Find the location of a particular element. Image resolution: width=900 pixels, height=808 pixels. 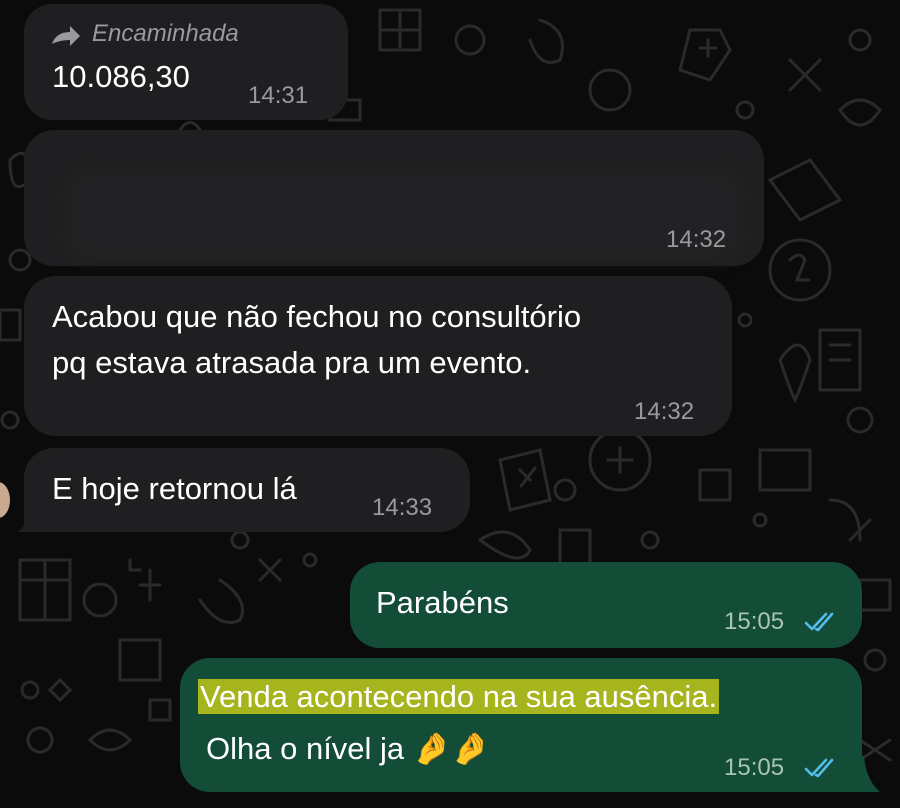

message-text: Parabéns is located at coordinates (442, 602).